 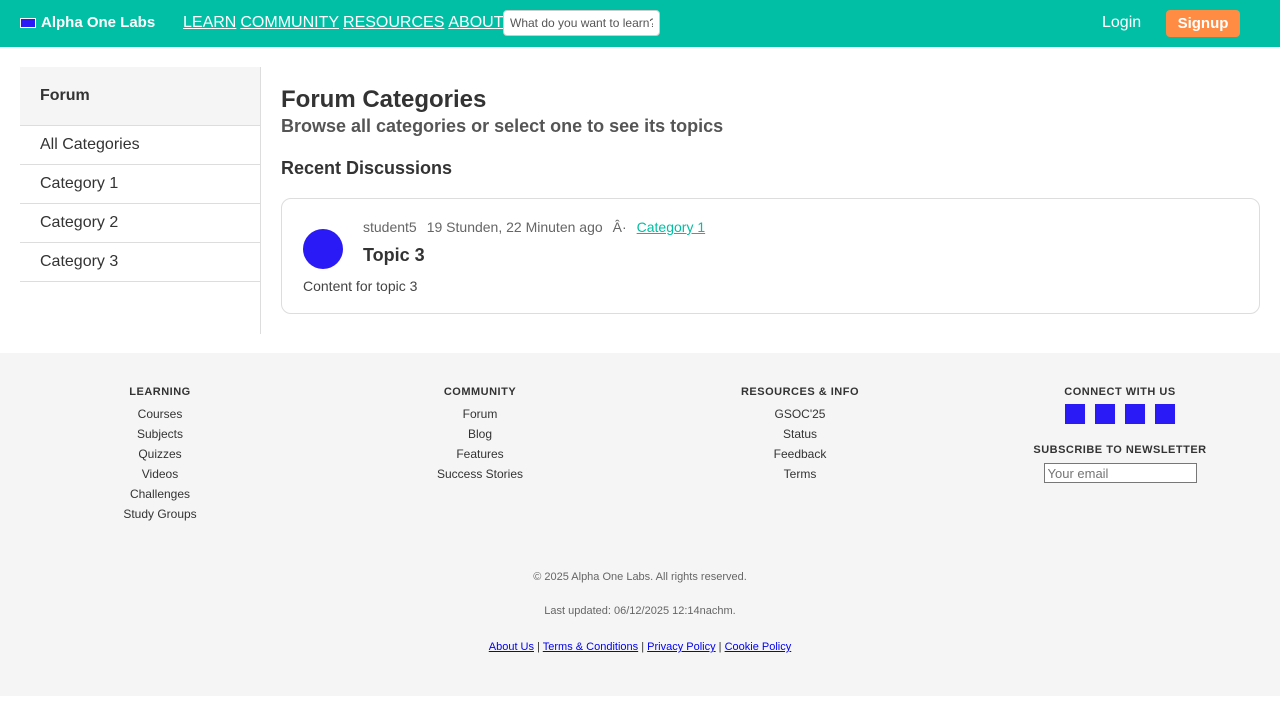 What do you see at coordinates (480, 474) in the screenshot?
I see `footer-link-success-stories: Success Stories` at bounding box center [480, 474].